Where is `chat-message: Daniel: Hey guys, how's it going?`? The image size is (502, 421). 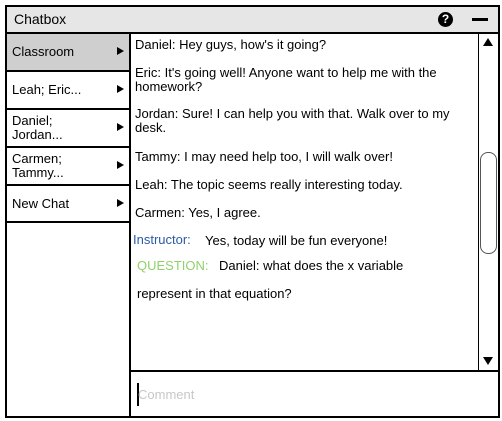 chat-message: Daniel: Hey guys, how's it going? is located at coordinates (231, 44).